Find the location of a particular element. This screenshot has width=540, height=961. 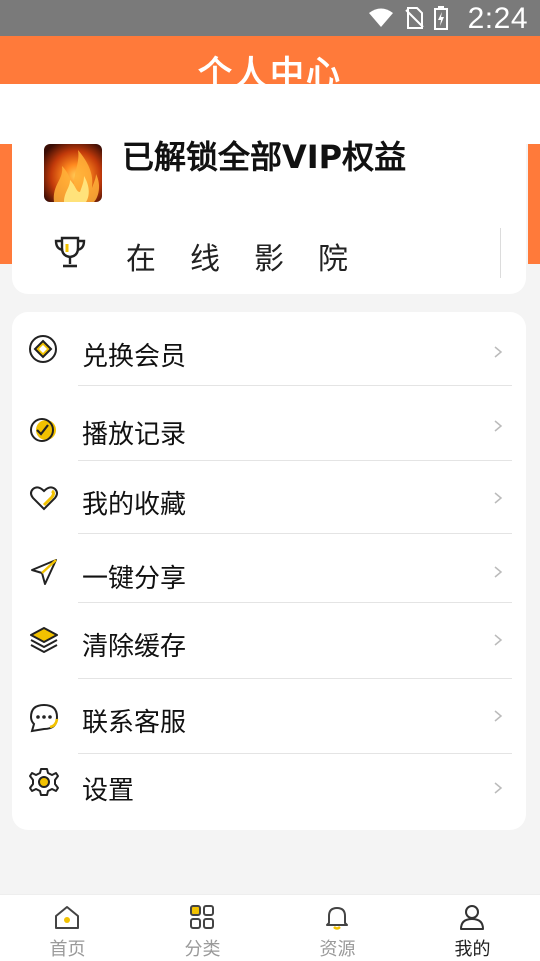

nav-category: 分类 is located at coordinates (202, 928).